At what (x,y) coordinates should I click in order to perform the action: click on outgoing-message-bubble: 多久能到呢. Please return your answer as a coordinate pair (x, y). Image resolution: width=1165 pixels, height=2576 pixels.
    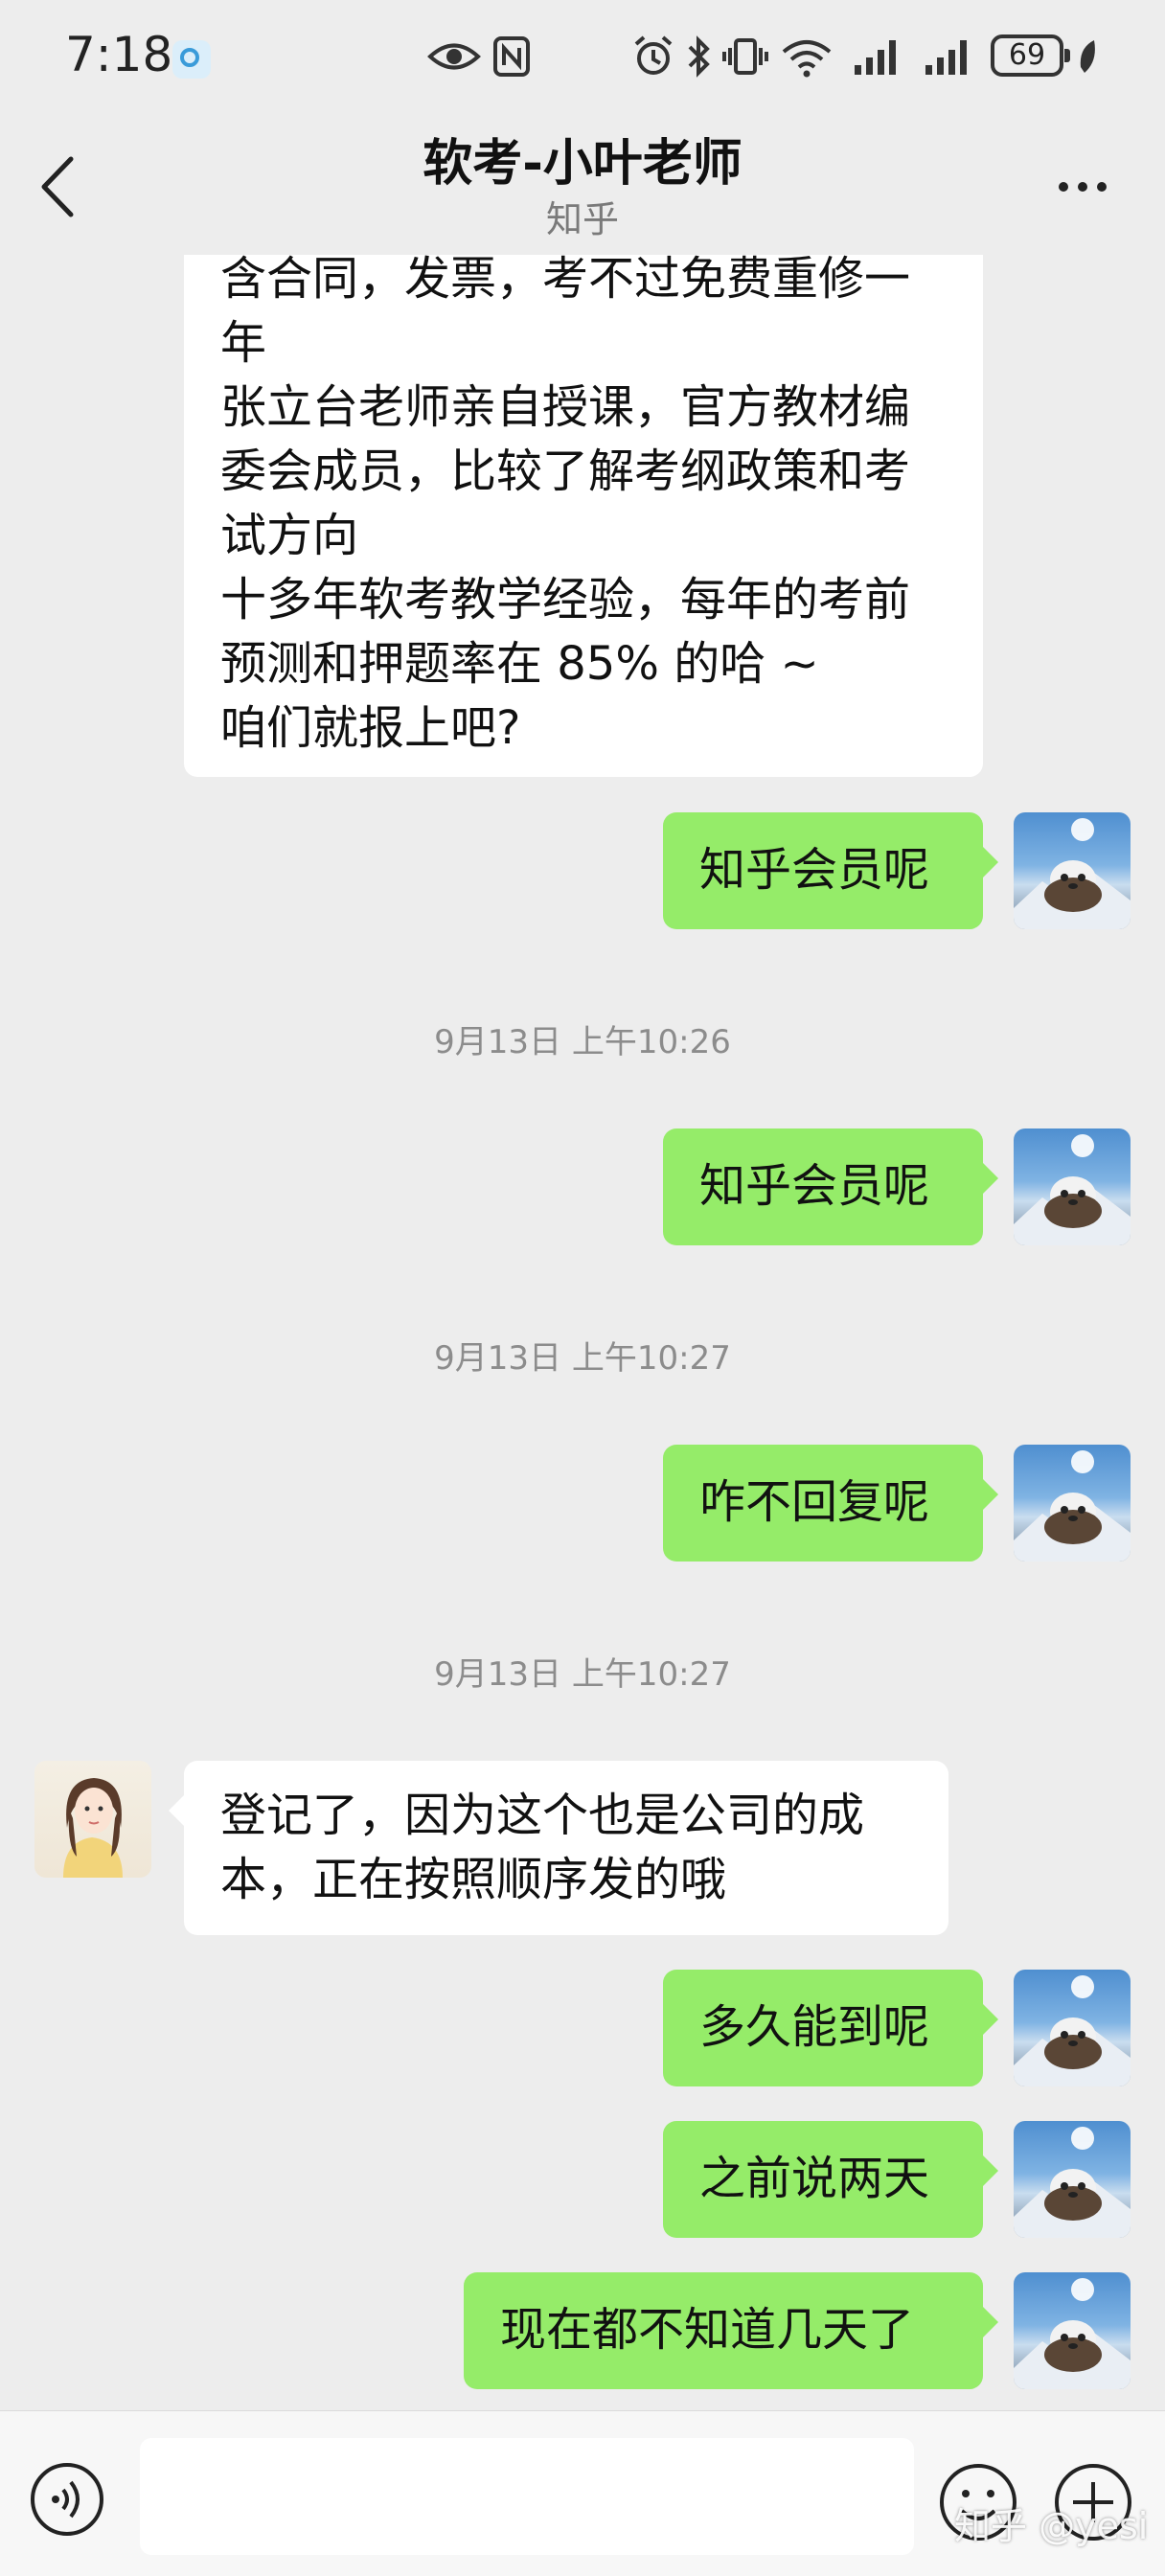
    Looking at the image, I should click on (830, 2028).